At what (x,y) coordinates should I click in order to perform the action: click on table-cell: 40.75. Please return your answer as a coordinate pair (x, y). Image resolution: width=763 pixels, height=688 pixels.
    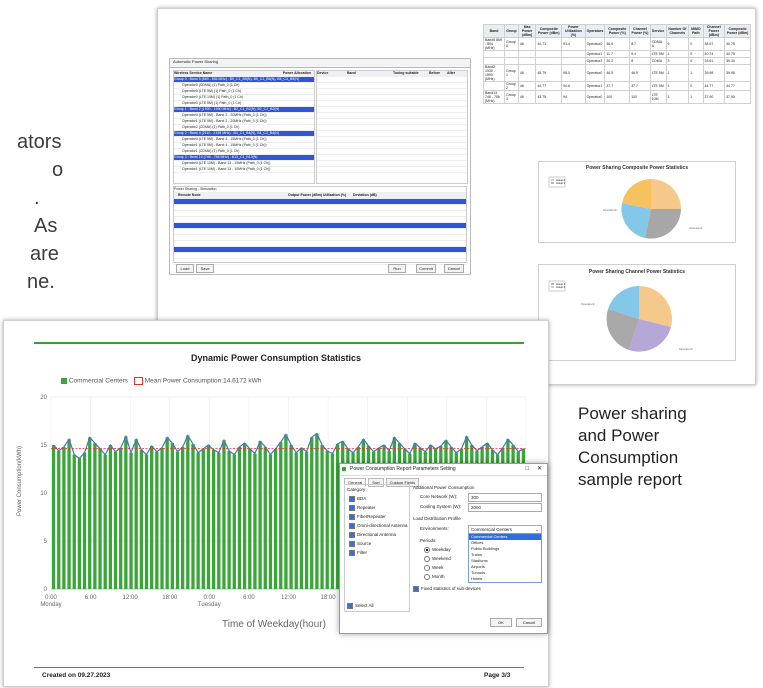
    Looking at the image, I should click on (737, 54).